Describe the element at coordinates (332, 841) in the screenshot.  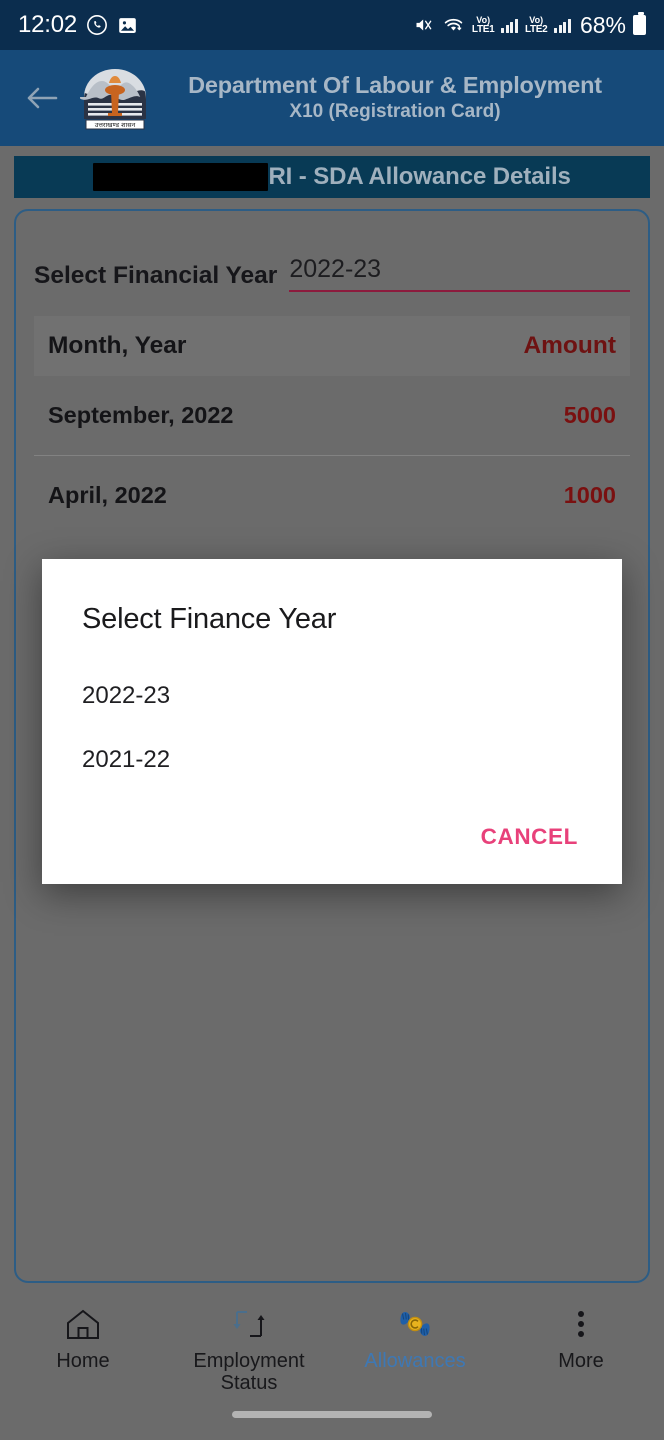
I see `dialog-actions: CANCEL` at that location.